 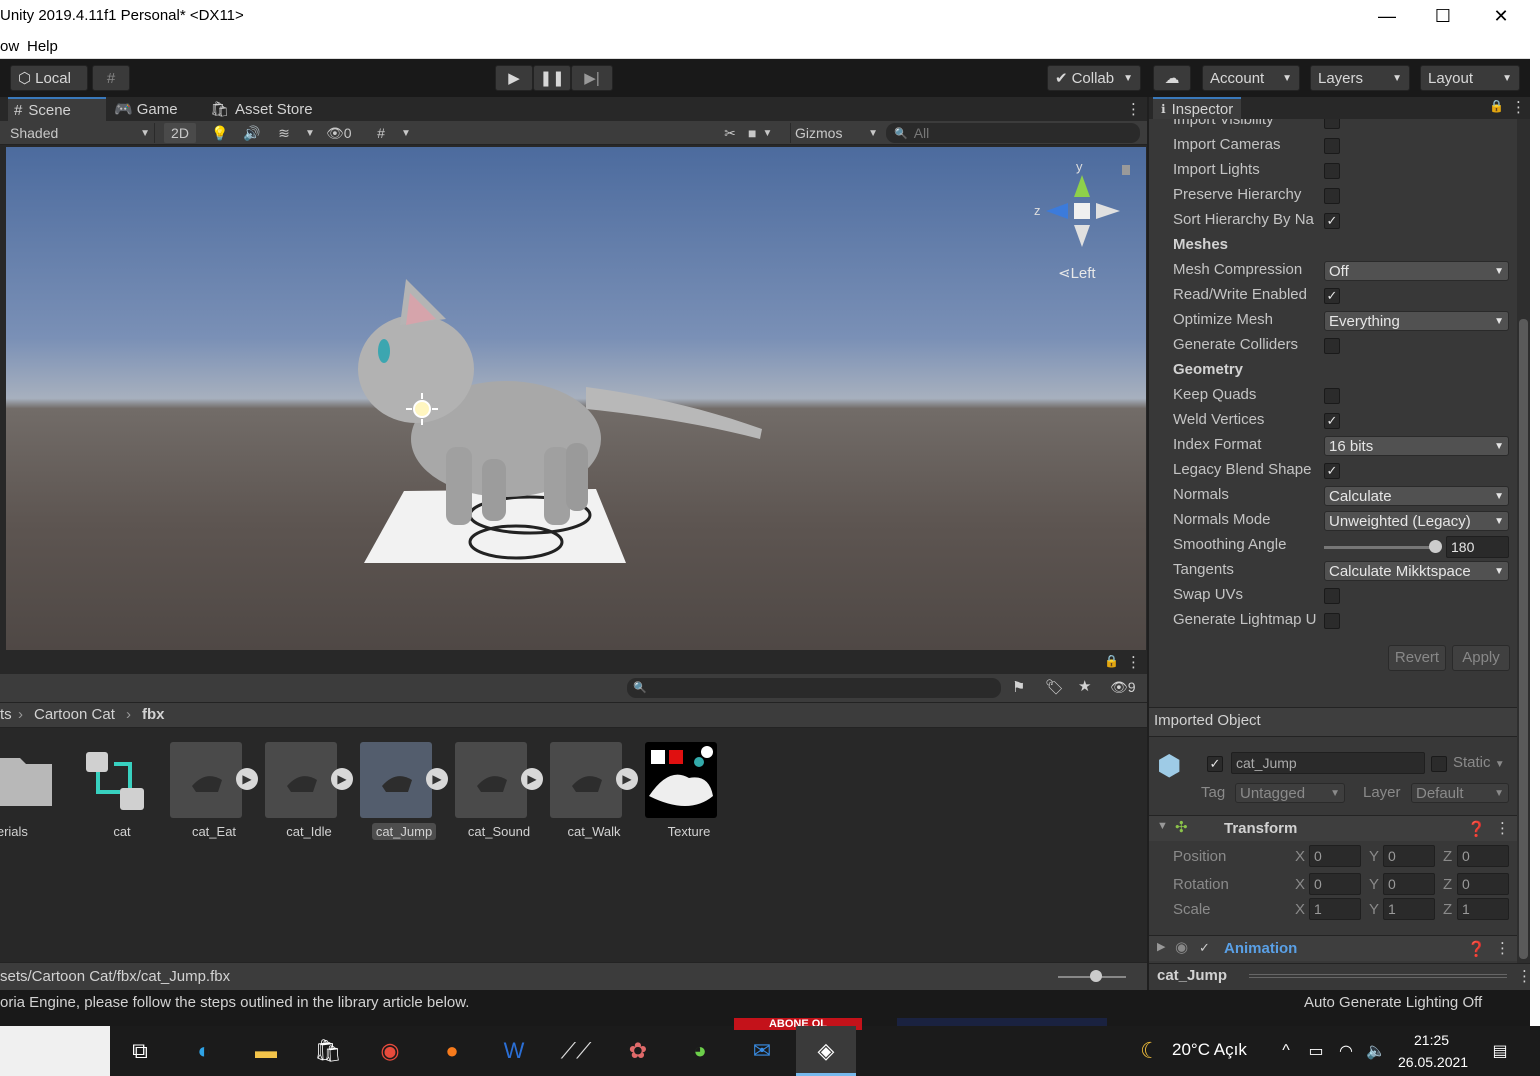 What do you see at coordinates (1333, 948) in the screenshot?
I see `animation-header: ▶ ◉ ✓ Animation ❓ ⋮` at bounding box center [1333, 948].